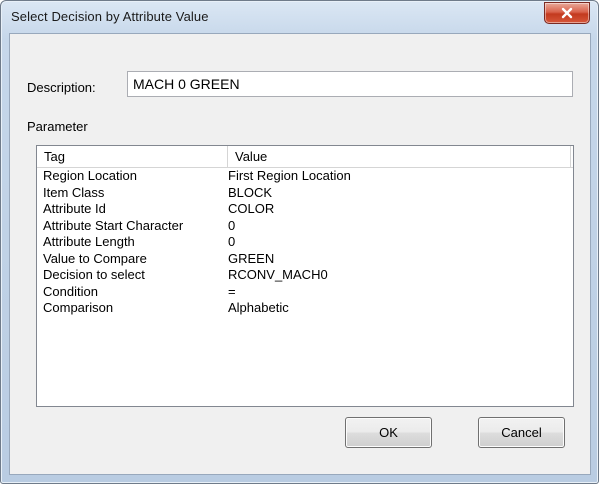  Describe the element at coordinates (305, 209) in the screenshot. I see `list-row: Attribute Id COLOR` at that location.